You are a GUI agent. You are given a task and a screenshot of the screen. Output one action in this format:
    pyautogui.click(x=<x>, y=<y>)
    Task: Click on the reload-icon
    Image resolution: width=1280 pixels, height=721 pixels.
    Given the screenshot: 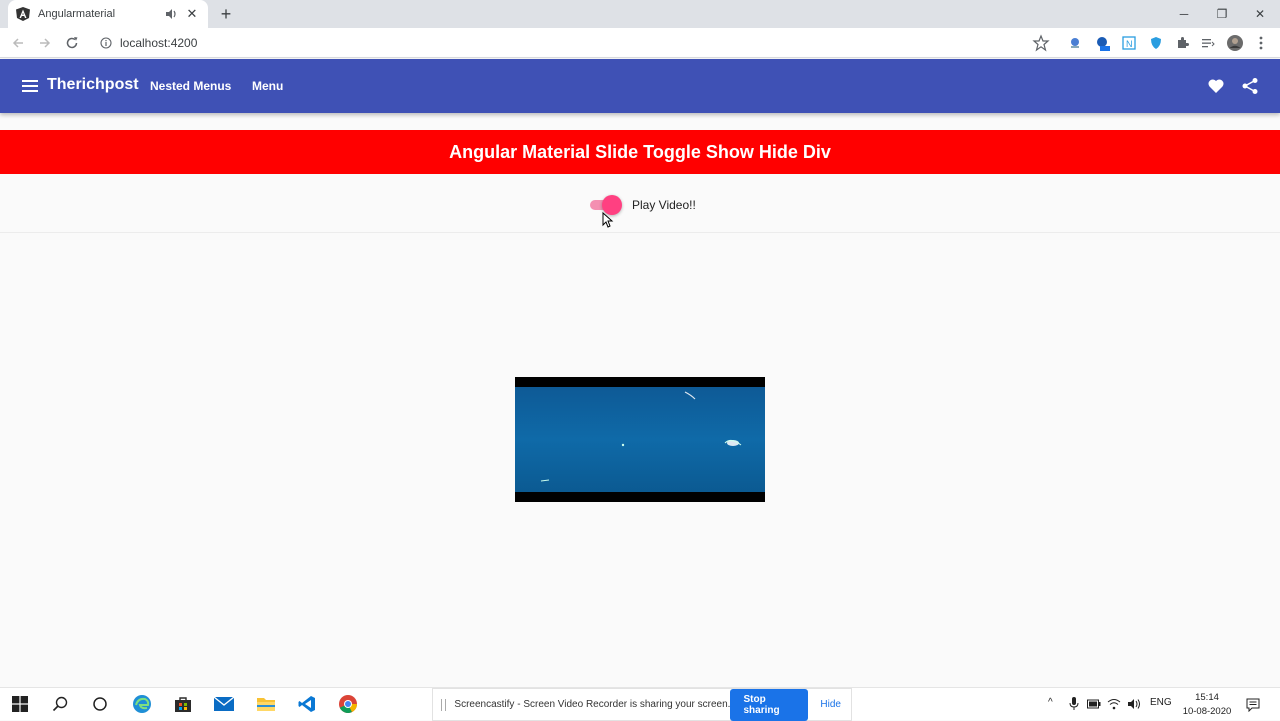 What is the action you would take?
    pyautogui.click(x=72, y=43)
    